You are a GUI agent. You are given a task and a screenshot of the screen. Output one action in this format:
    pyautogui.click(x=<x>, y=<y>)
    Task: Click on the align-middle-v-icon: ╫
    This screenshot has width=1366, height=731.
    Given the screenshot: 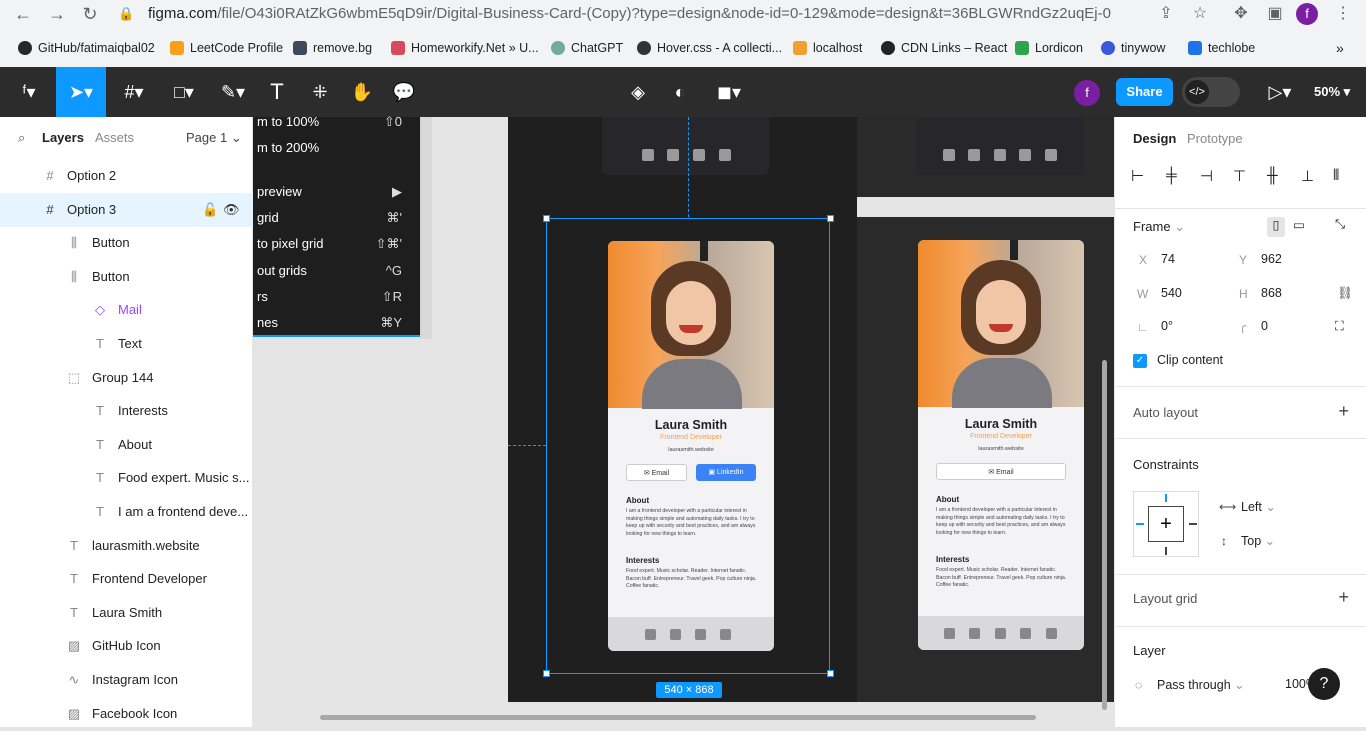 What is the action you would take?
    pyautogui.click(x=1272, y=175)
    